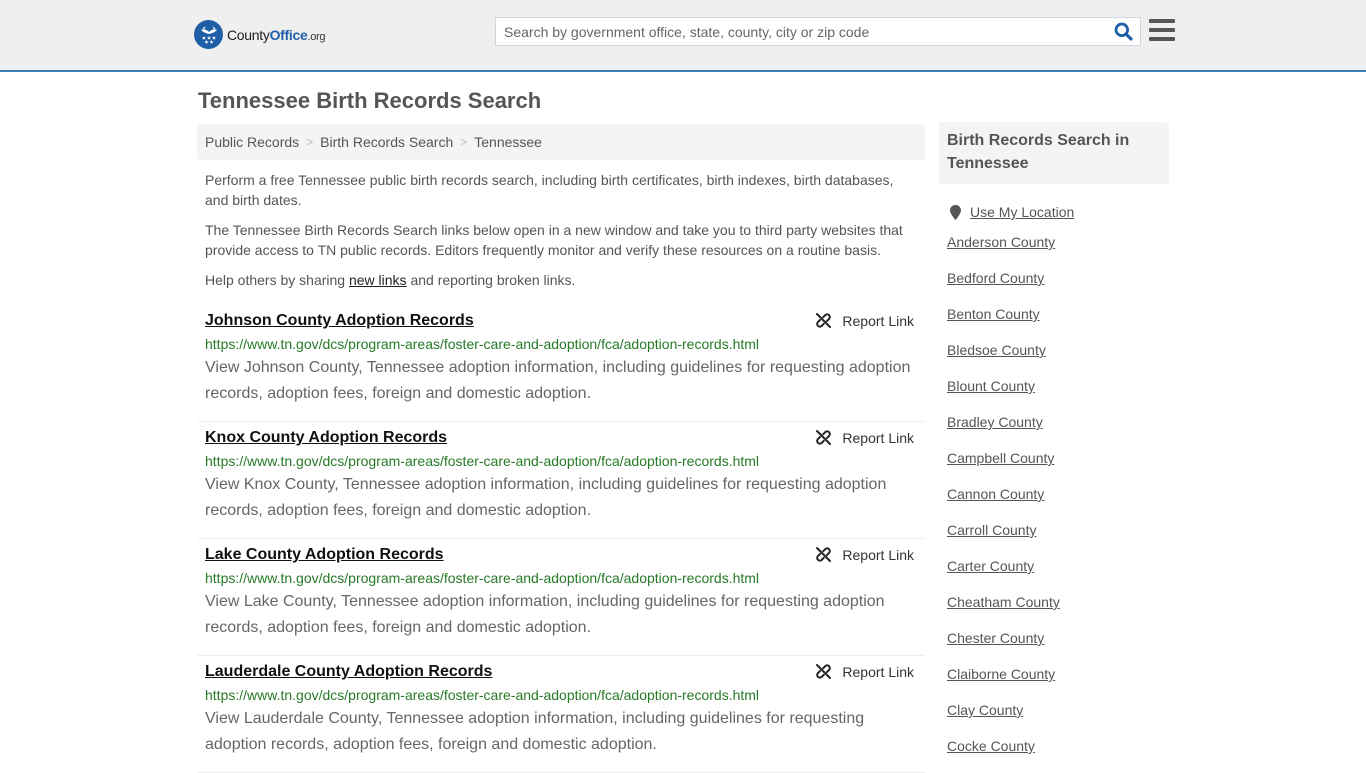 This screenshot has width=1366, height=773. Describe the element at coordinates (995, 638) in the screenshot. I see `county-link: Chester County` at that location.